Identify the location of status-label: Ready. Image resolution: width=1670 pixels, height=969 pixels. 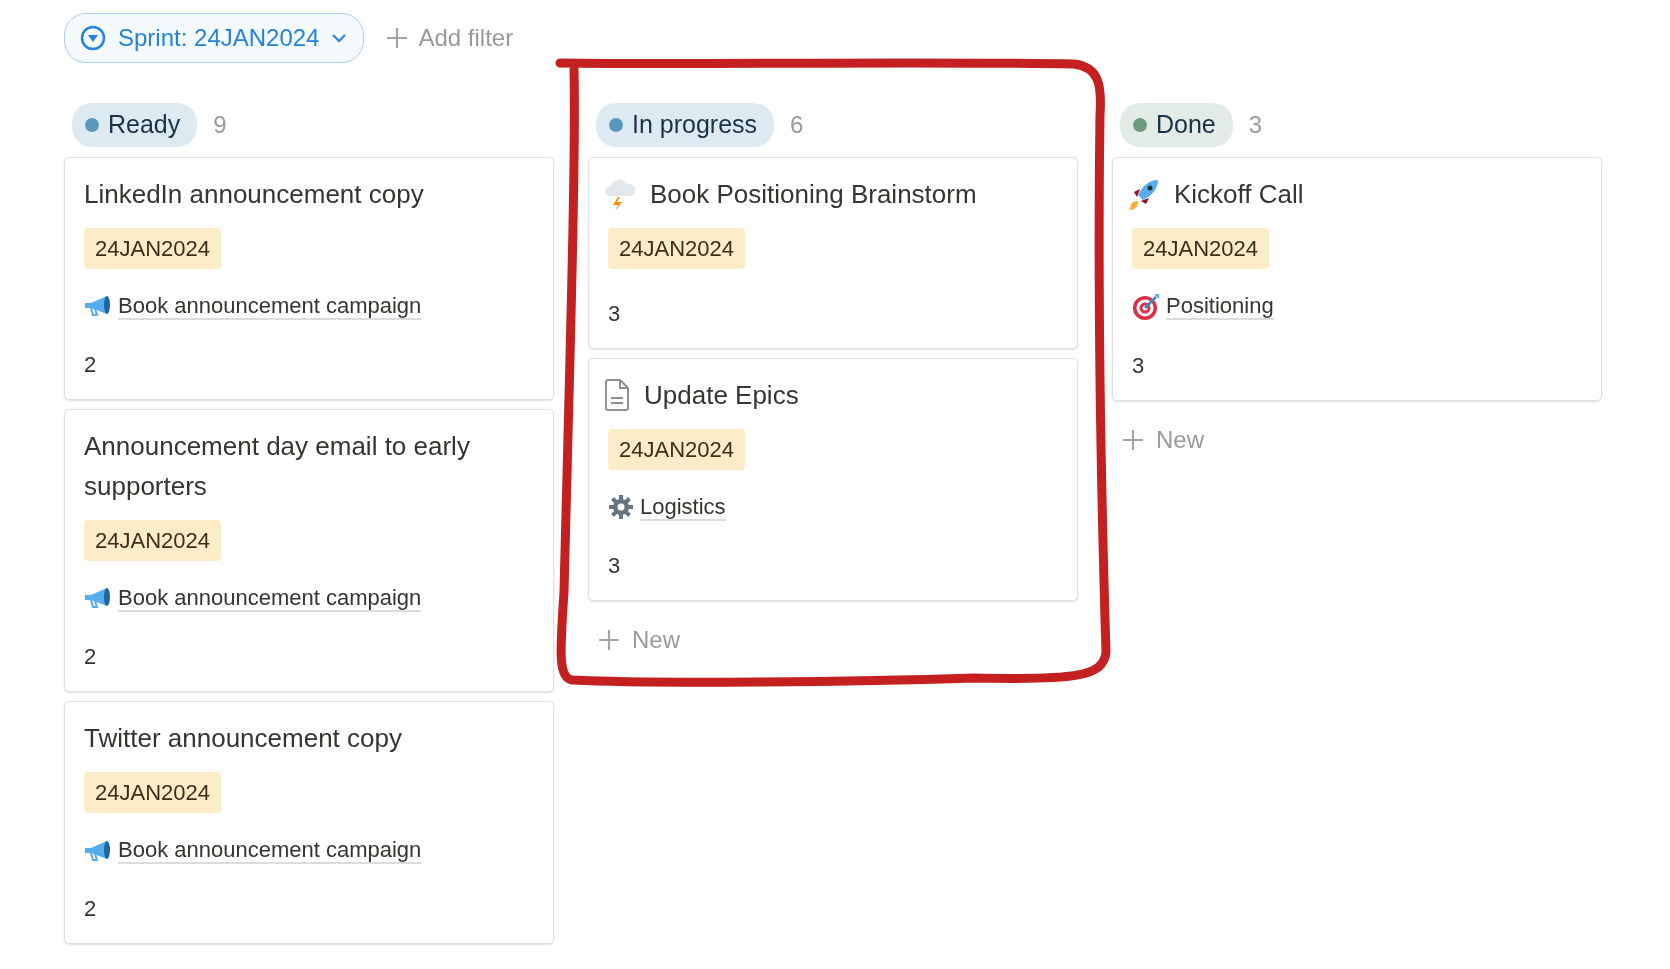
(135, 125).